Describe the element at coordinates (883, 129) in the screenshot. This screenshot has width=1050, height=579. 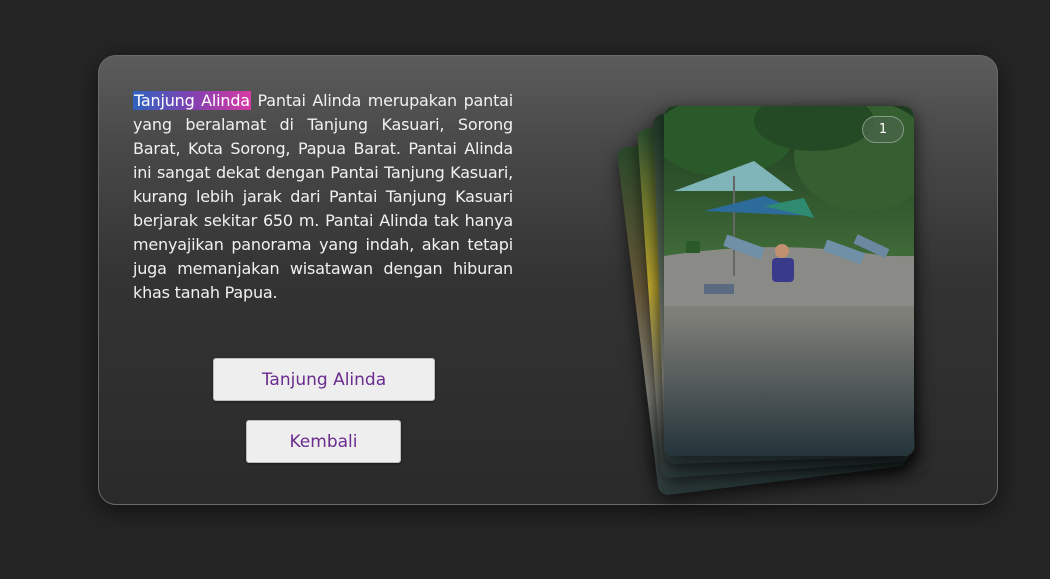
I see `slide-counter-badge: 1` at that location.